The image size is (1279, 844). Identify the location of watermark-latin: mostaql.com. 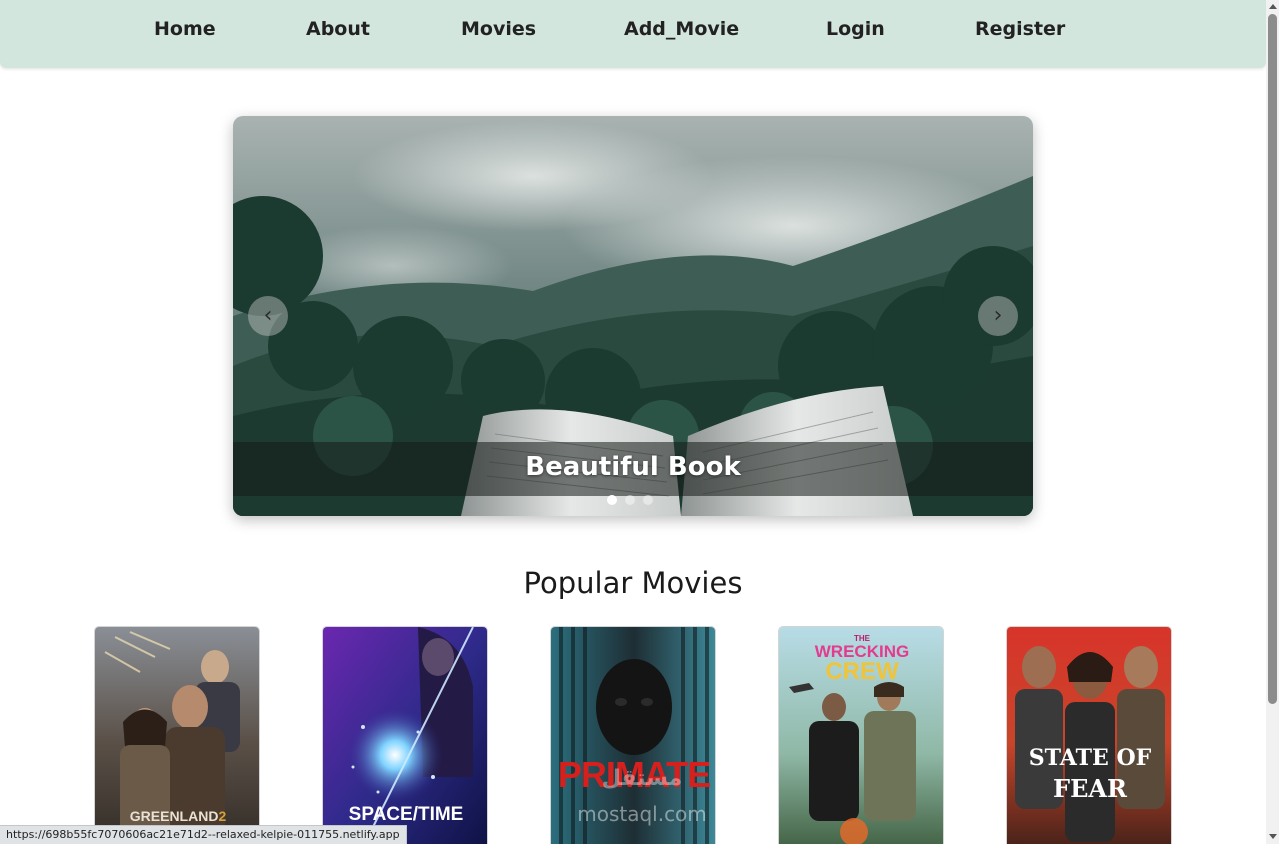
(642, 814).